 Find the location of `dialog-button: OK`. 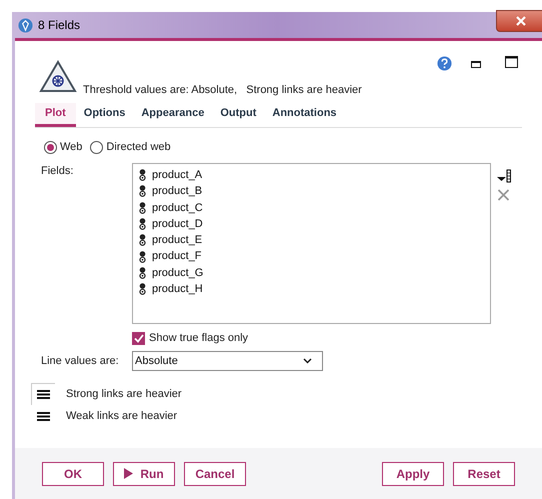

dialog-button: OK is located at coordinates (73, 474).